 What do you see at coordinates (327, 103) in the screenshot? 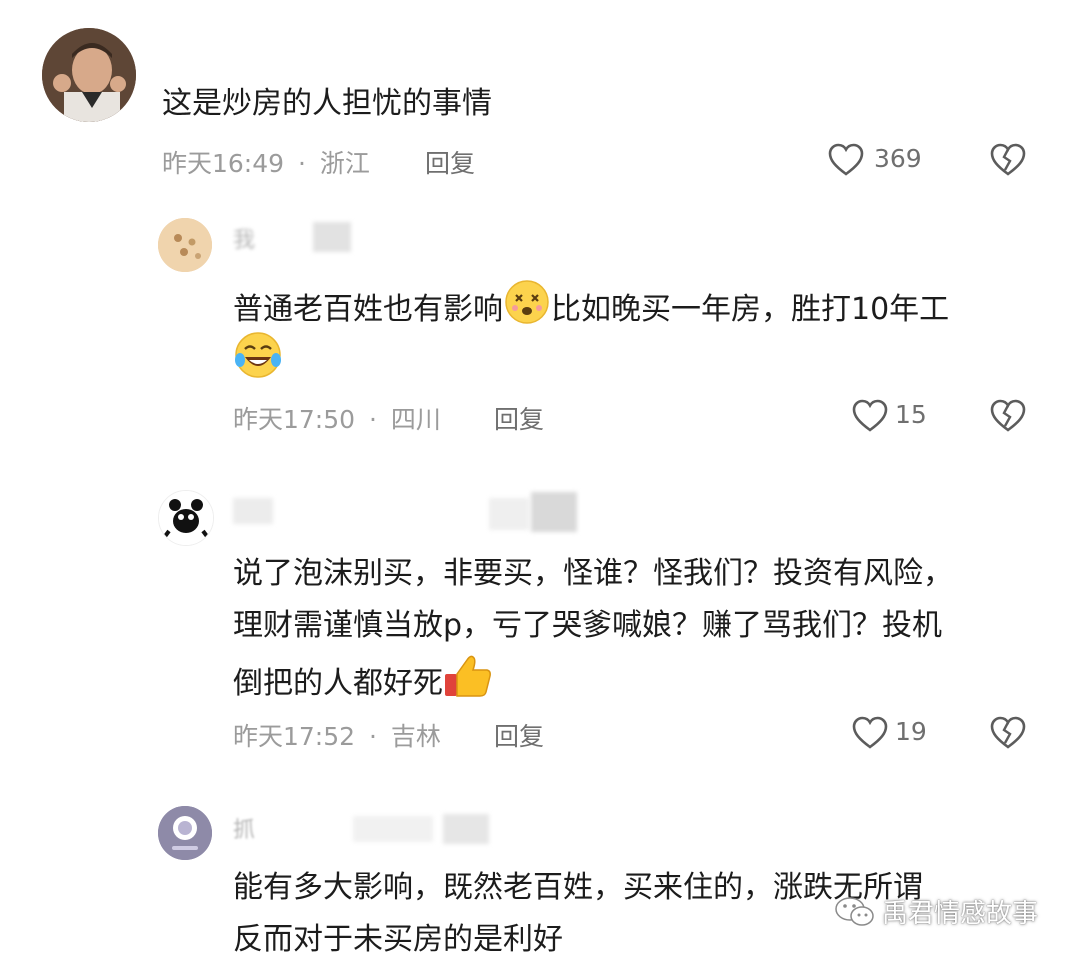
I see `comment-text: 这是炒房的人担忧的事情` at bounding box center [327, 103].